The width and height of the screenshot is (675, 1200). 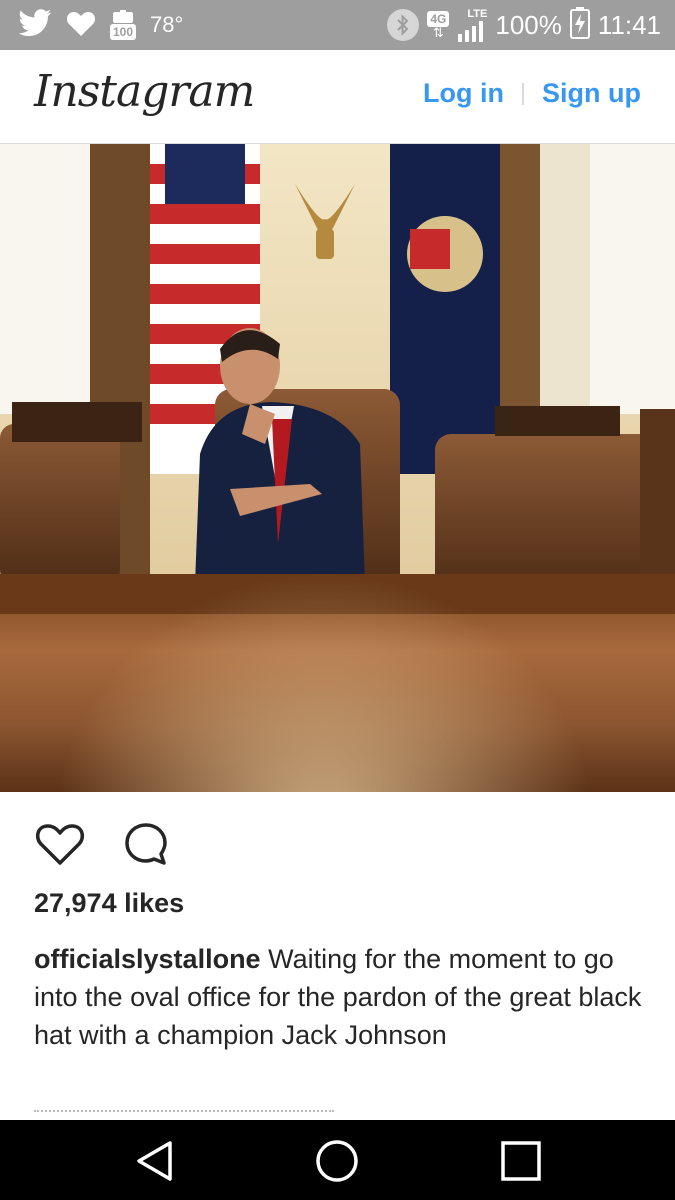 I want to click on twitter-icon, so click(x=35, y=25).